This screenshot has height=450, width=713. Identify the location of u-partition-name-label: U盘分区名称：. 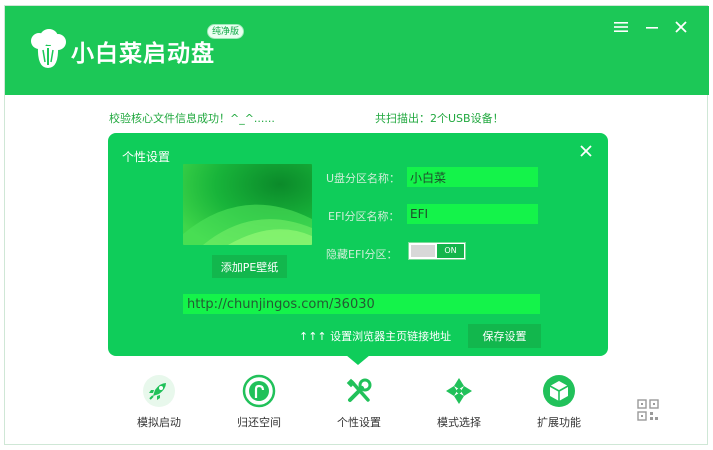
(363, 178).